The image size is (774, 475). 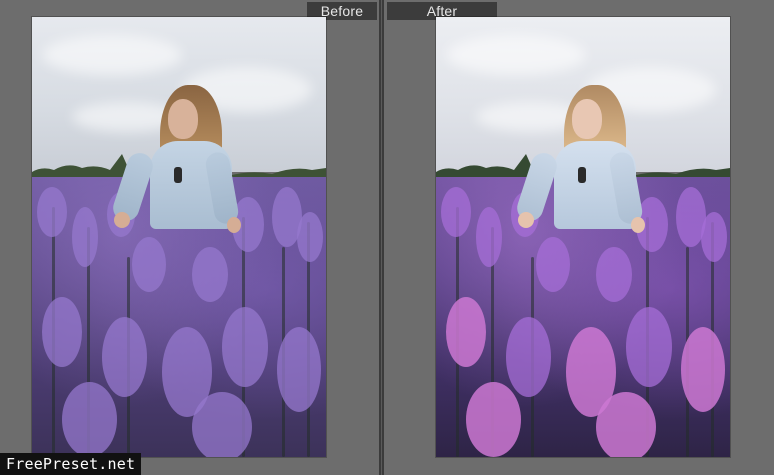 What do you see at coordinates (71, 464) in the screenshot?
I see `watermark: FreePreset.net` at bounding box center [71, 464].